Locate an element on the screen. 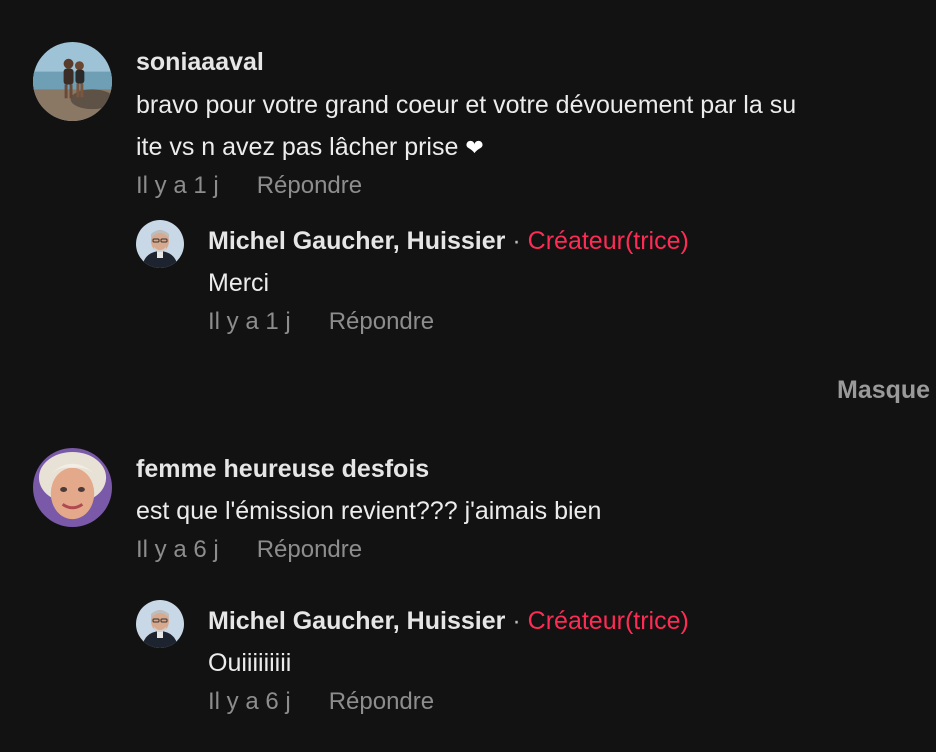 The image size is (936, 752). reply-text: Merci is located at coordinates (239, 283).